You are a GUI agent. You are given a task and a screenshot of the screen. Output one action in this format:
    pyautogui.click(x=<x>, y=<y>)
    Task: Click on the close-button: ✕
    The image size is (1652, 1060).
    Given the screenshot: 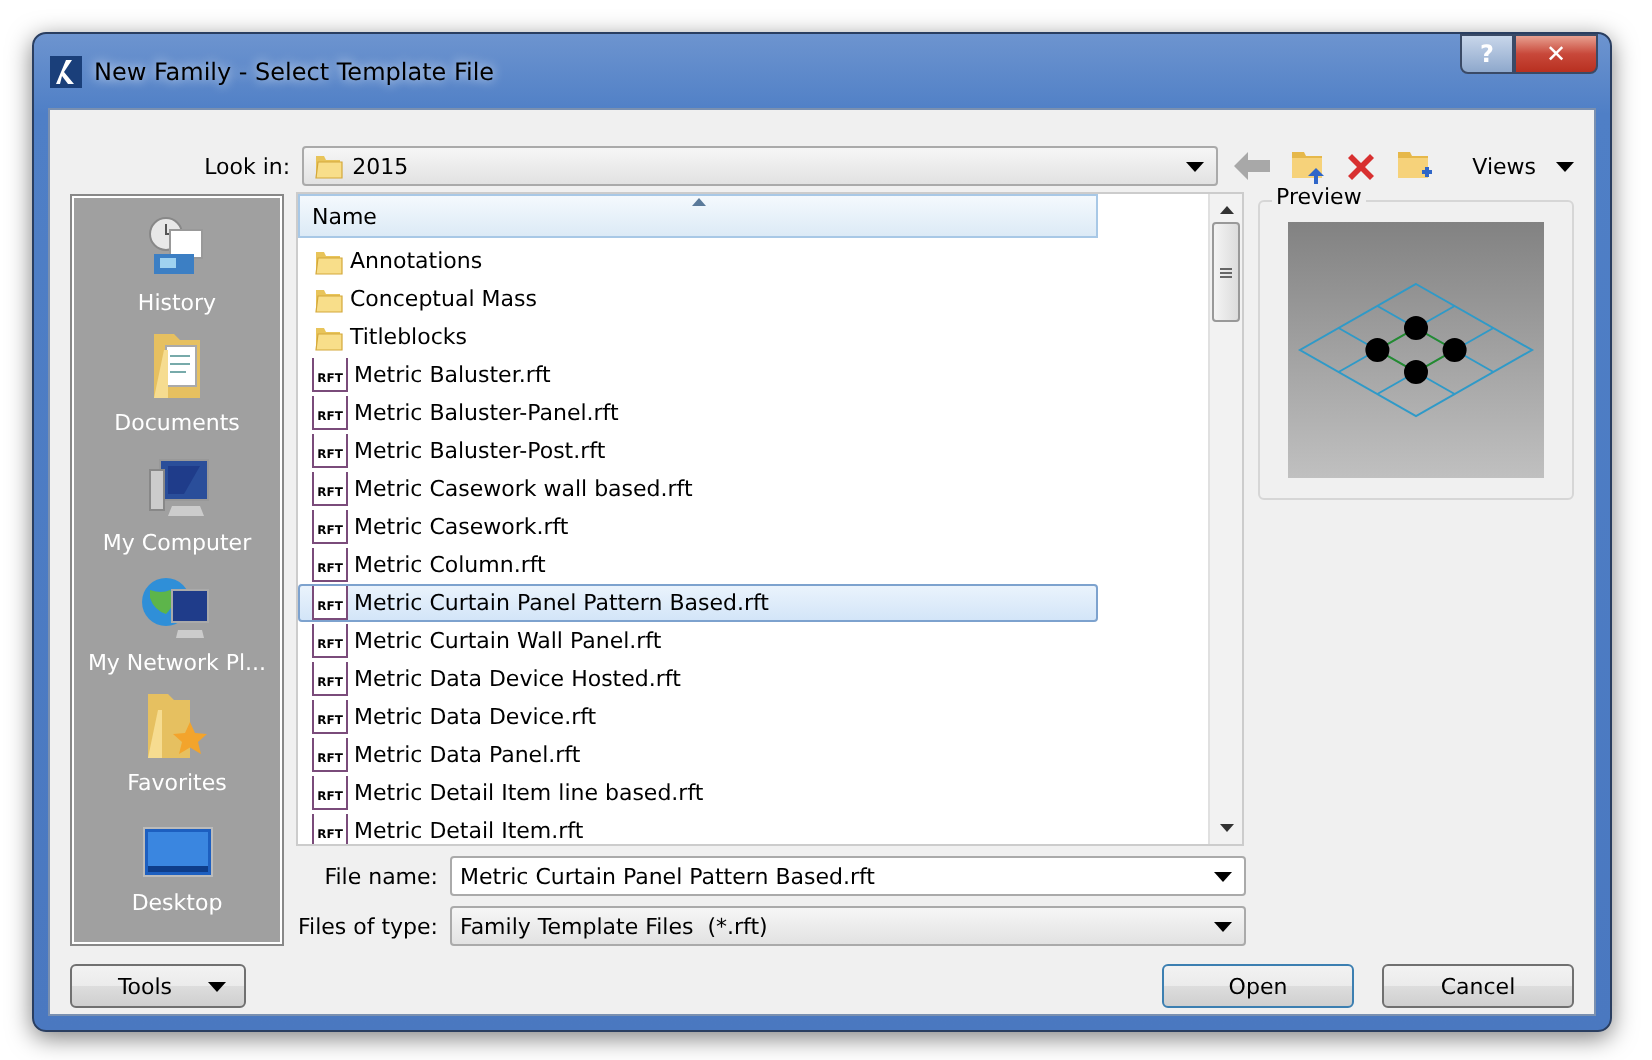 What is the action you would take?
    pyautogui.click(x=1556, y=54)
    